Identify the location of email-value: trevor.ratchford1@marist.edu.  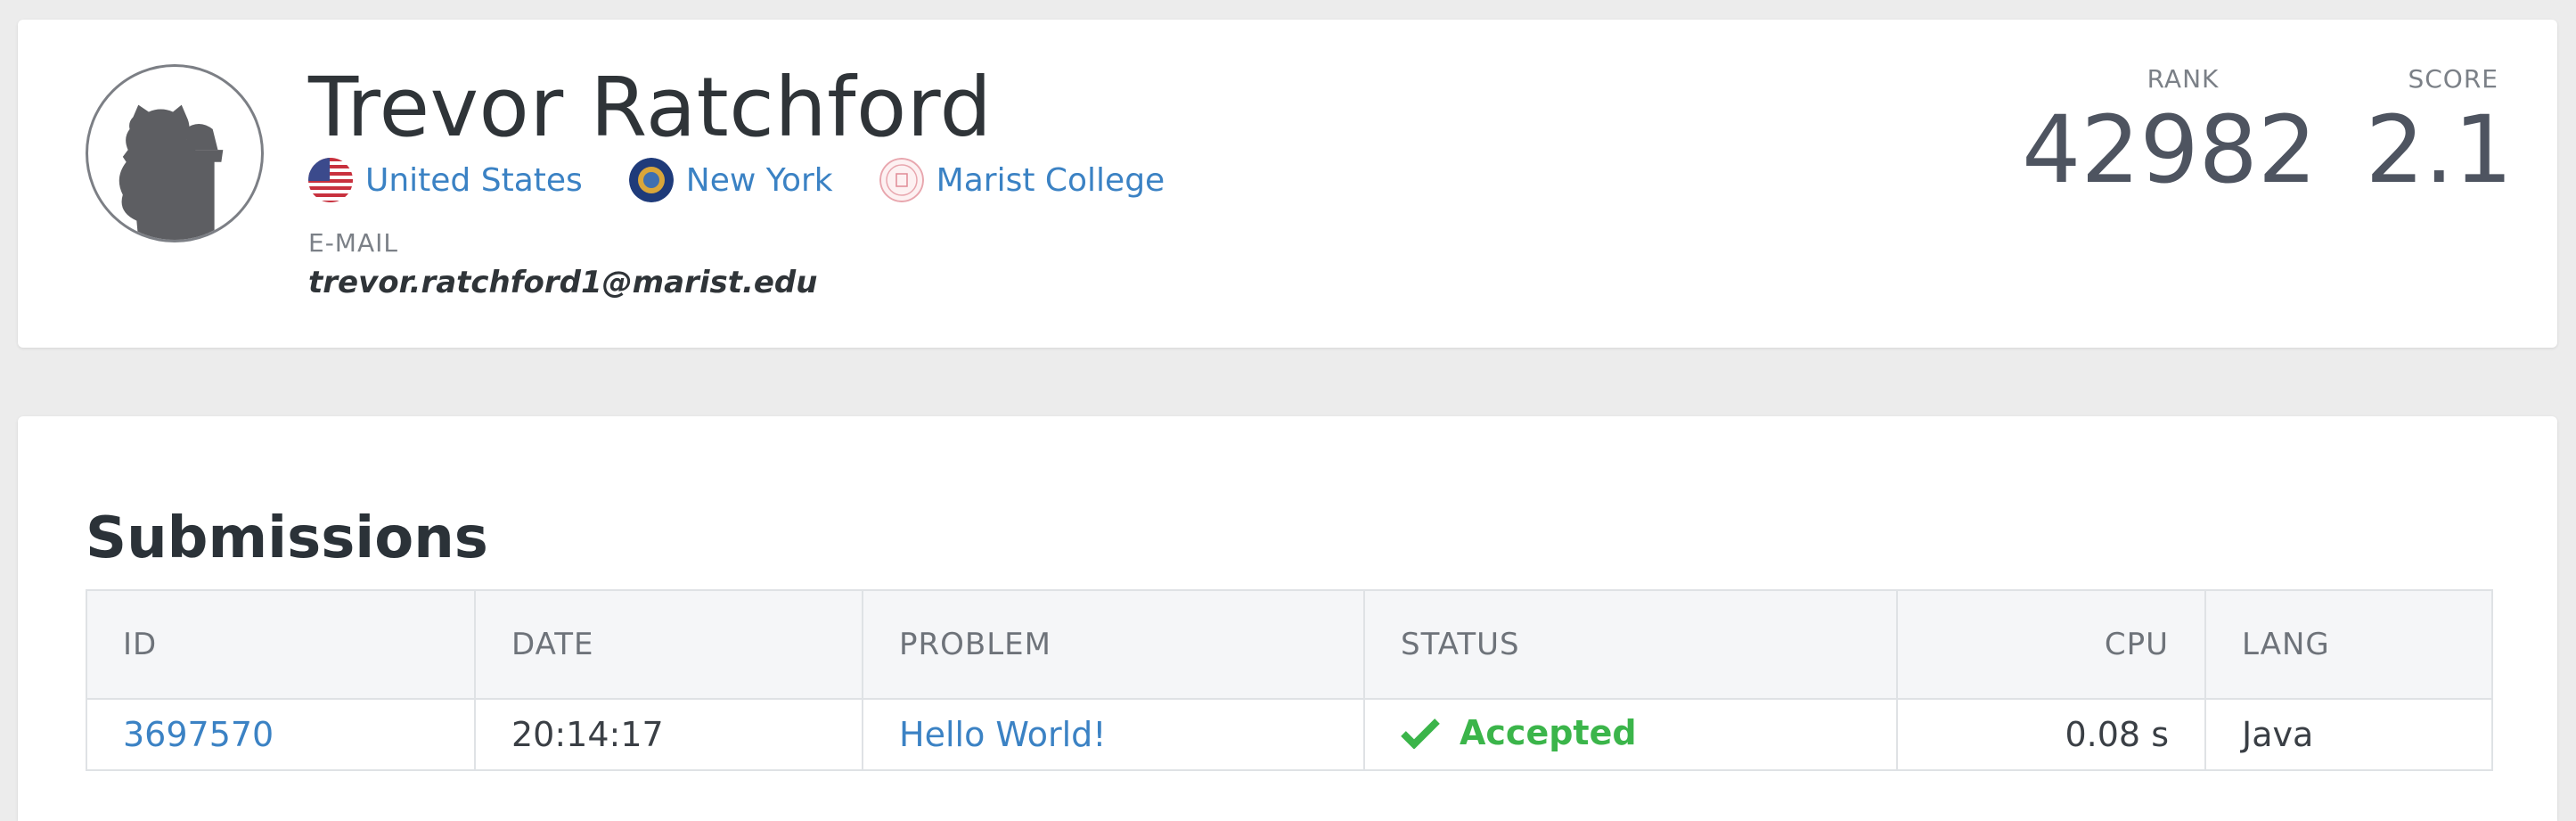
(563, 282).